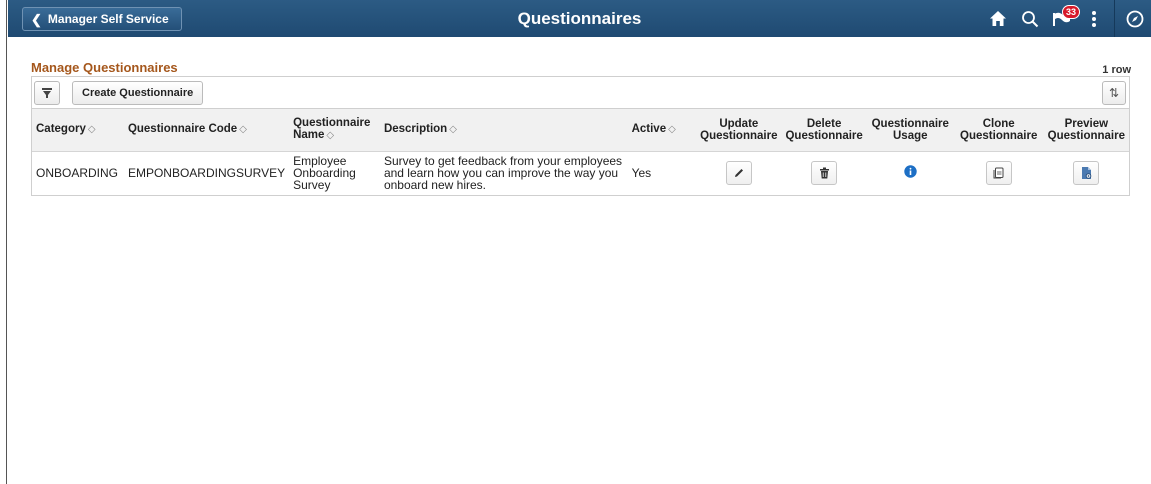  What do you see at coordinates (641, 172) in the screenshot?
I see `cell-active: Yes` at bounding box center [641, 172].